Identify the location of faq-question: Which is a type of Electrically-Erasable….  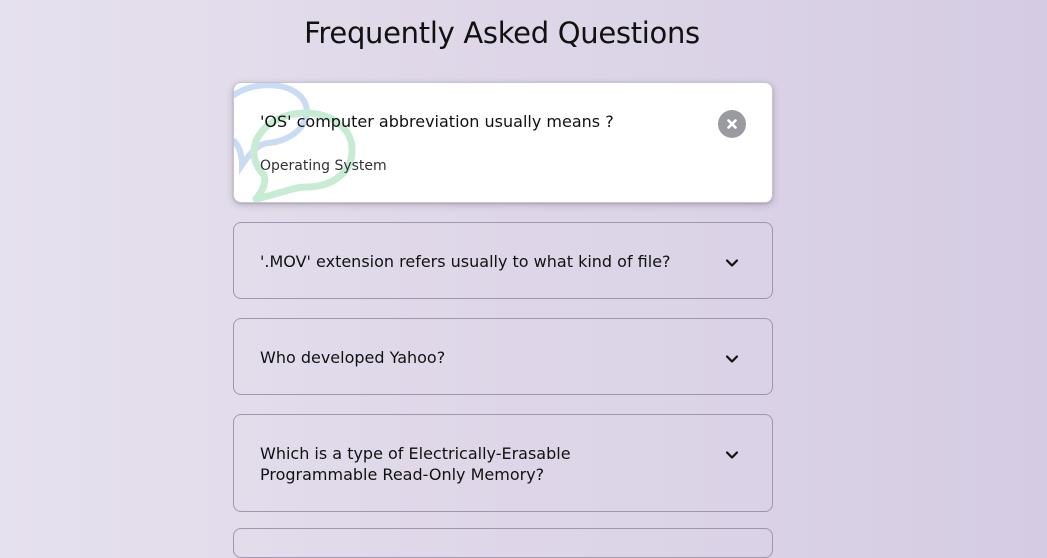
(415, 464).